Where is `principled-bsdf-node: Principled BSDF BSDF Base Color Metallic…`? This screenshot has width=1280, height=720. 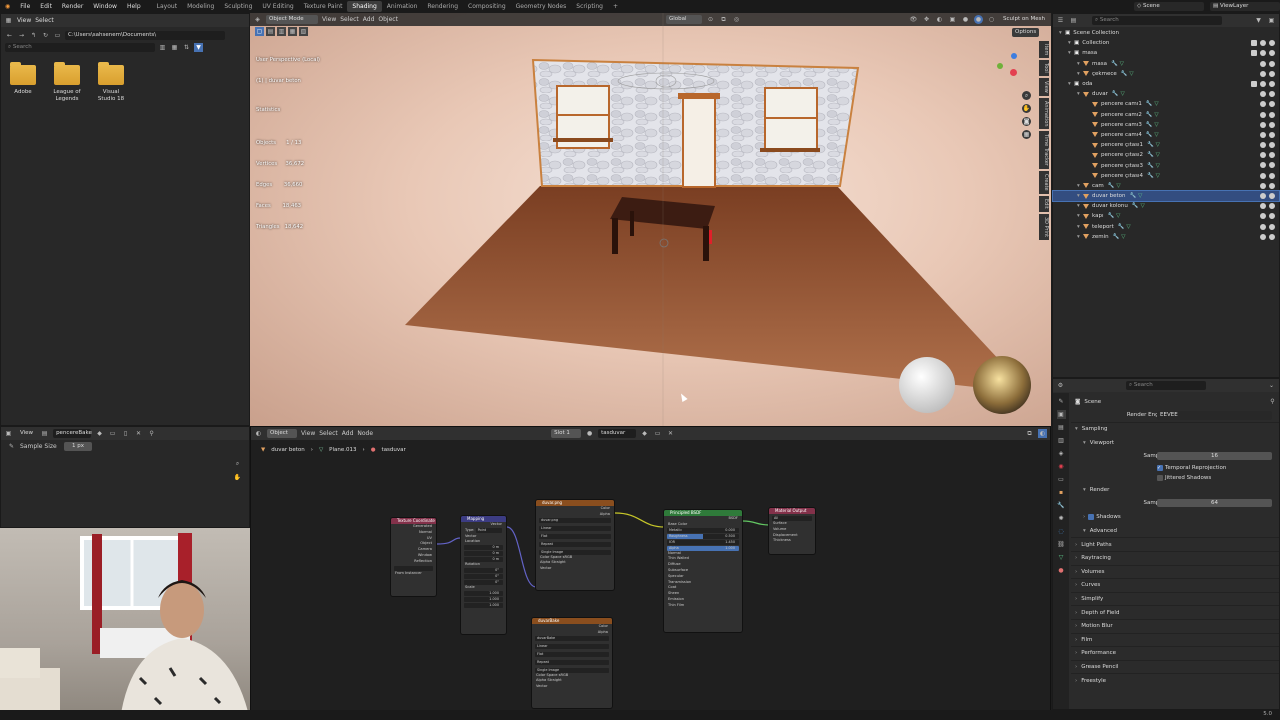 principled-bsdf-node: Principled BSDF BSDF Base Color Metallic… is located at coordinates (703, 571).